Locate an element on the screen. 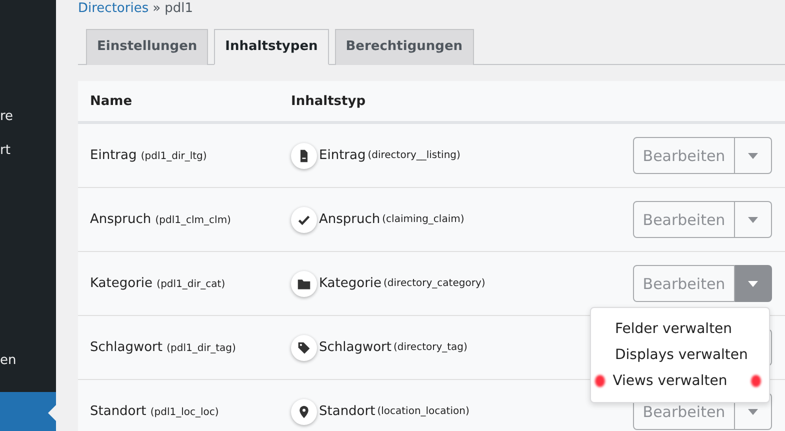 This screenshot has height=431, width=785. breadcrumb-current: pdl1 is located at coordinates (178, 9).